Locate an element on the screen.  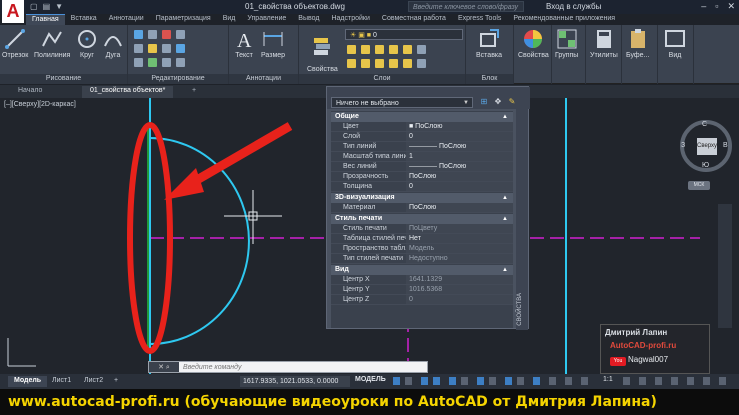
quick-properties-icon is located at coordinates (674, 381).